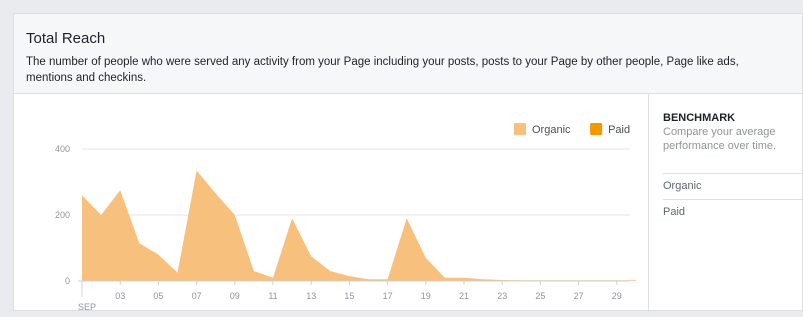 This screenshot has height=317, width=803. Describe the element at coordinates (579, 296) in the screenshot. I see `x-tick-label: 27` at that location.